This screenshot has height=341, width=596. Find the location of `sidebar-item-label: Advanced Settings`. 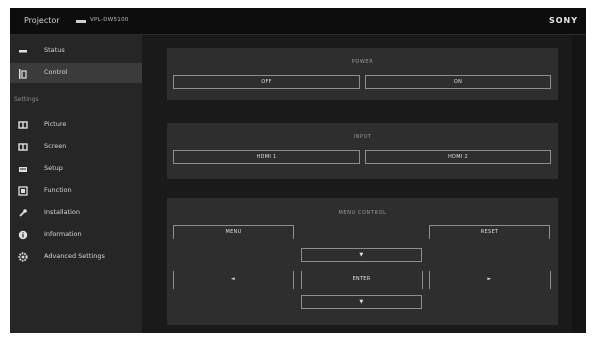

sidebar-item-label: Advanced Settings is located at coordinates (74, 256).